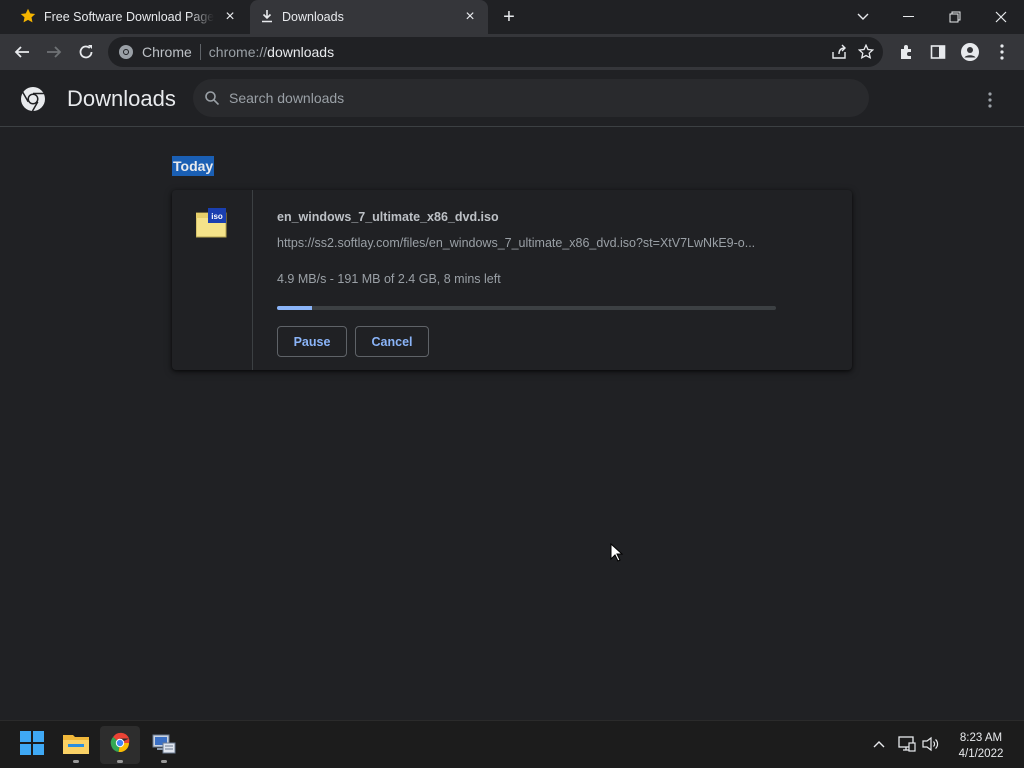 This screenshot has height=768, width=1024. I want to click on download-icon, so click(267, 17).